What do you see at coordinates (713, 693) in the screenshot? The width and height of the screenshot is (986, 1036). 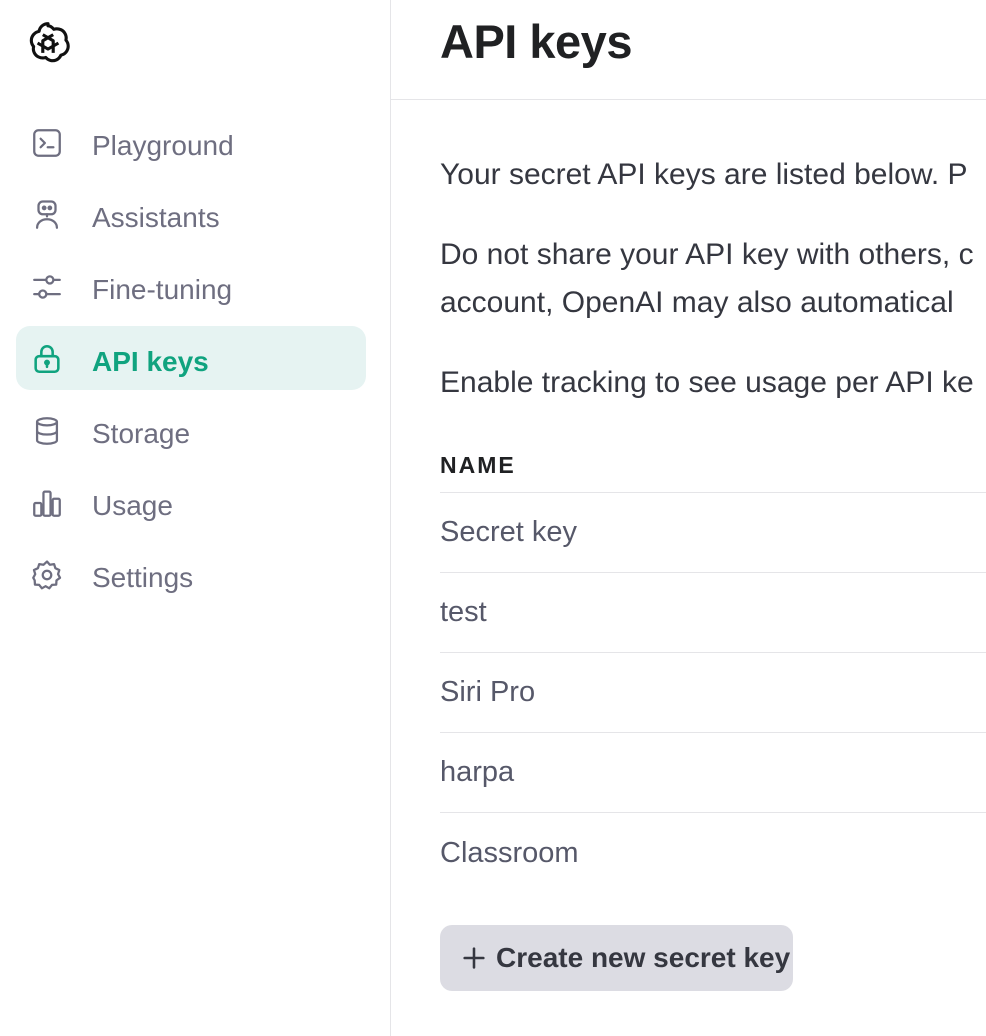 I see `table-row: Siri Pro` at bounding box center [713, 693].